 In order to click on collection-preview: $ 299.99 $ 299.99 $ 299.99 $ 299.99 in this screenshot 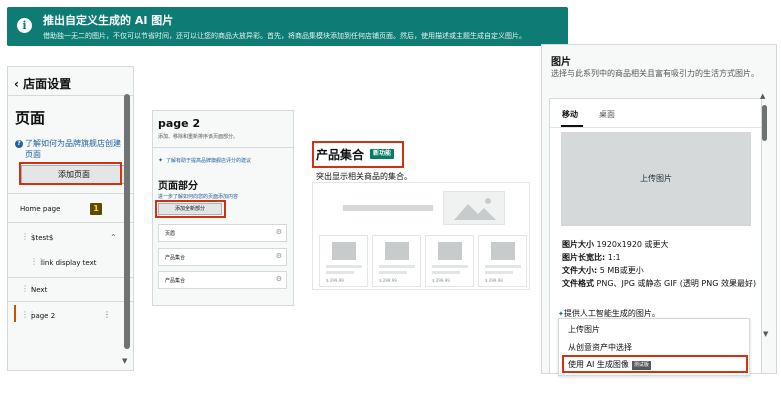, I will do `click(421, 236)`.